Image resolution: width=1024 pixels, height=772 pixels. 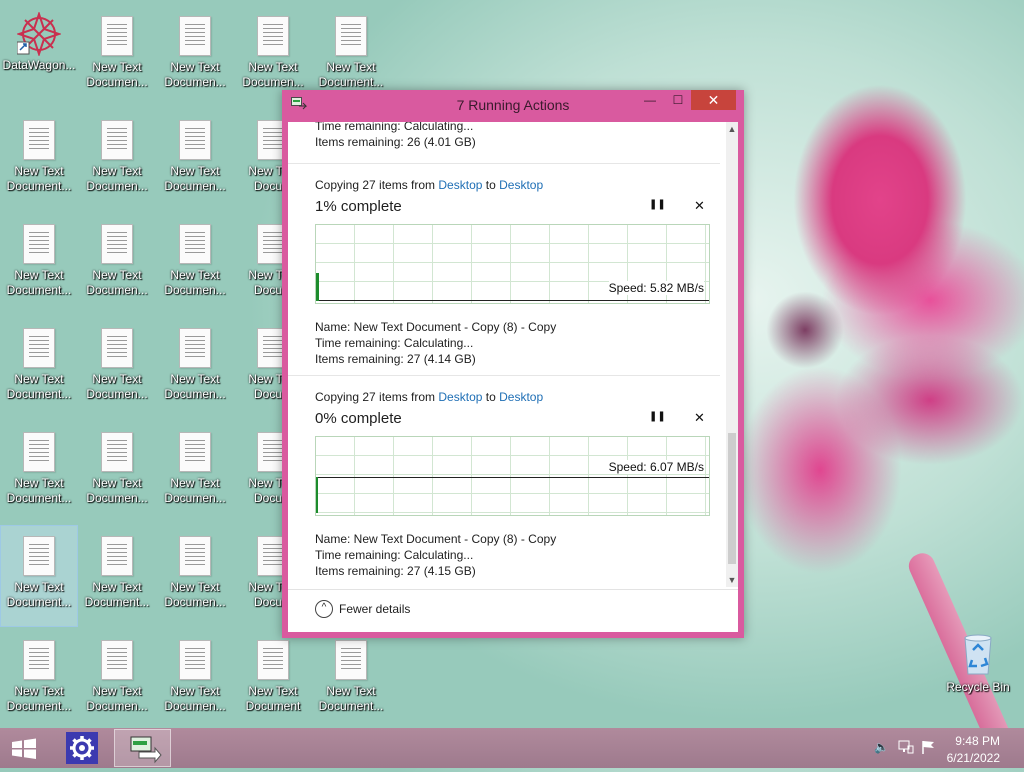 I want to click on vertical-scrollbar: ▲ ▼, so click(x=732, y=354).